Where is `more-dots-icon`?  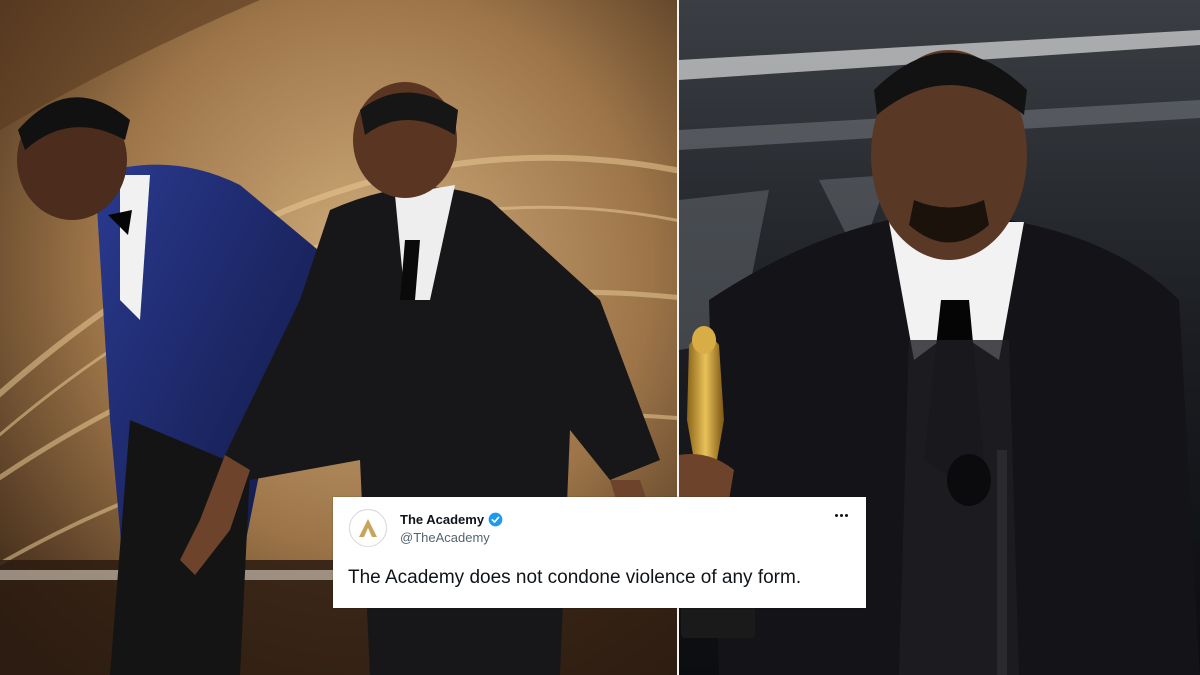 more-dots-icon is located at coordinates (841, 515).